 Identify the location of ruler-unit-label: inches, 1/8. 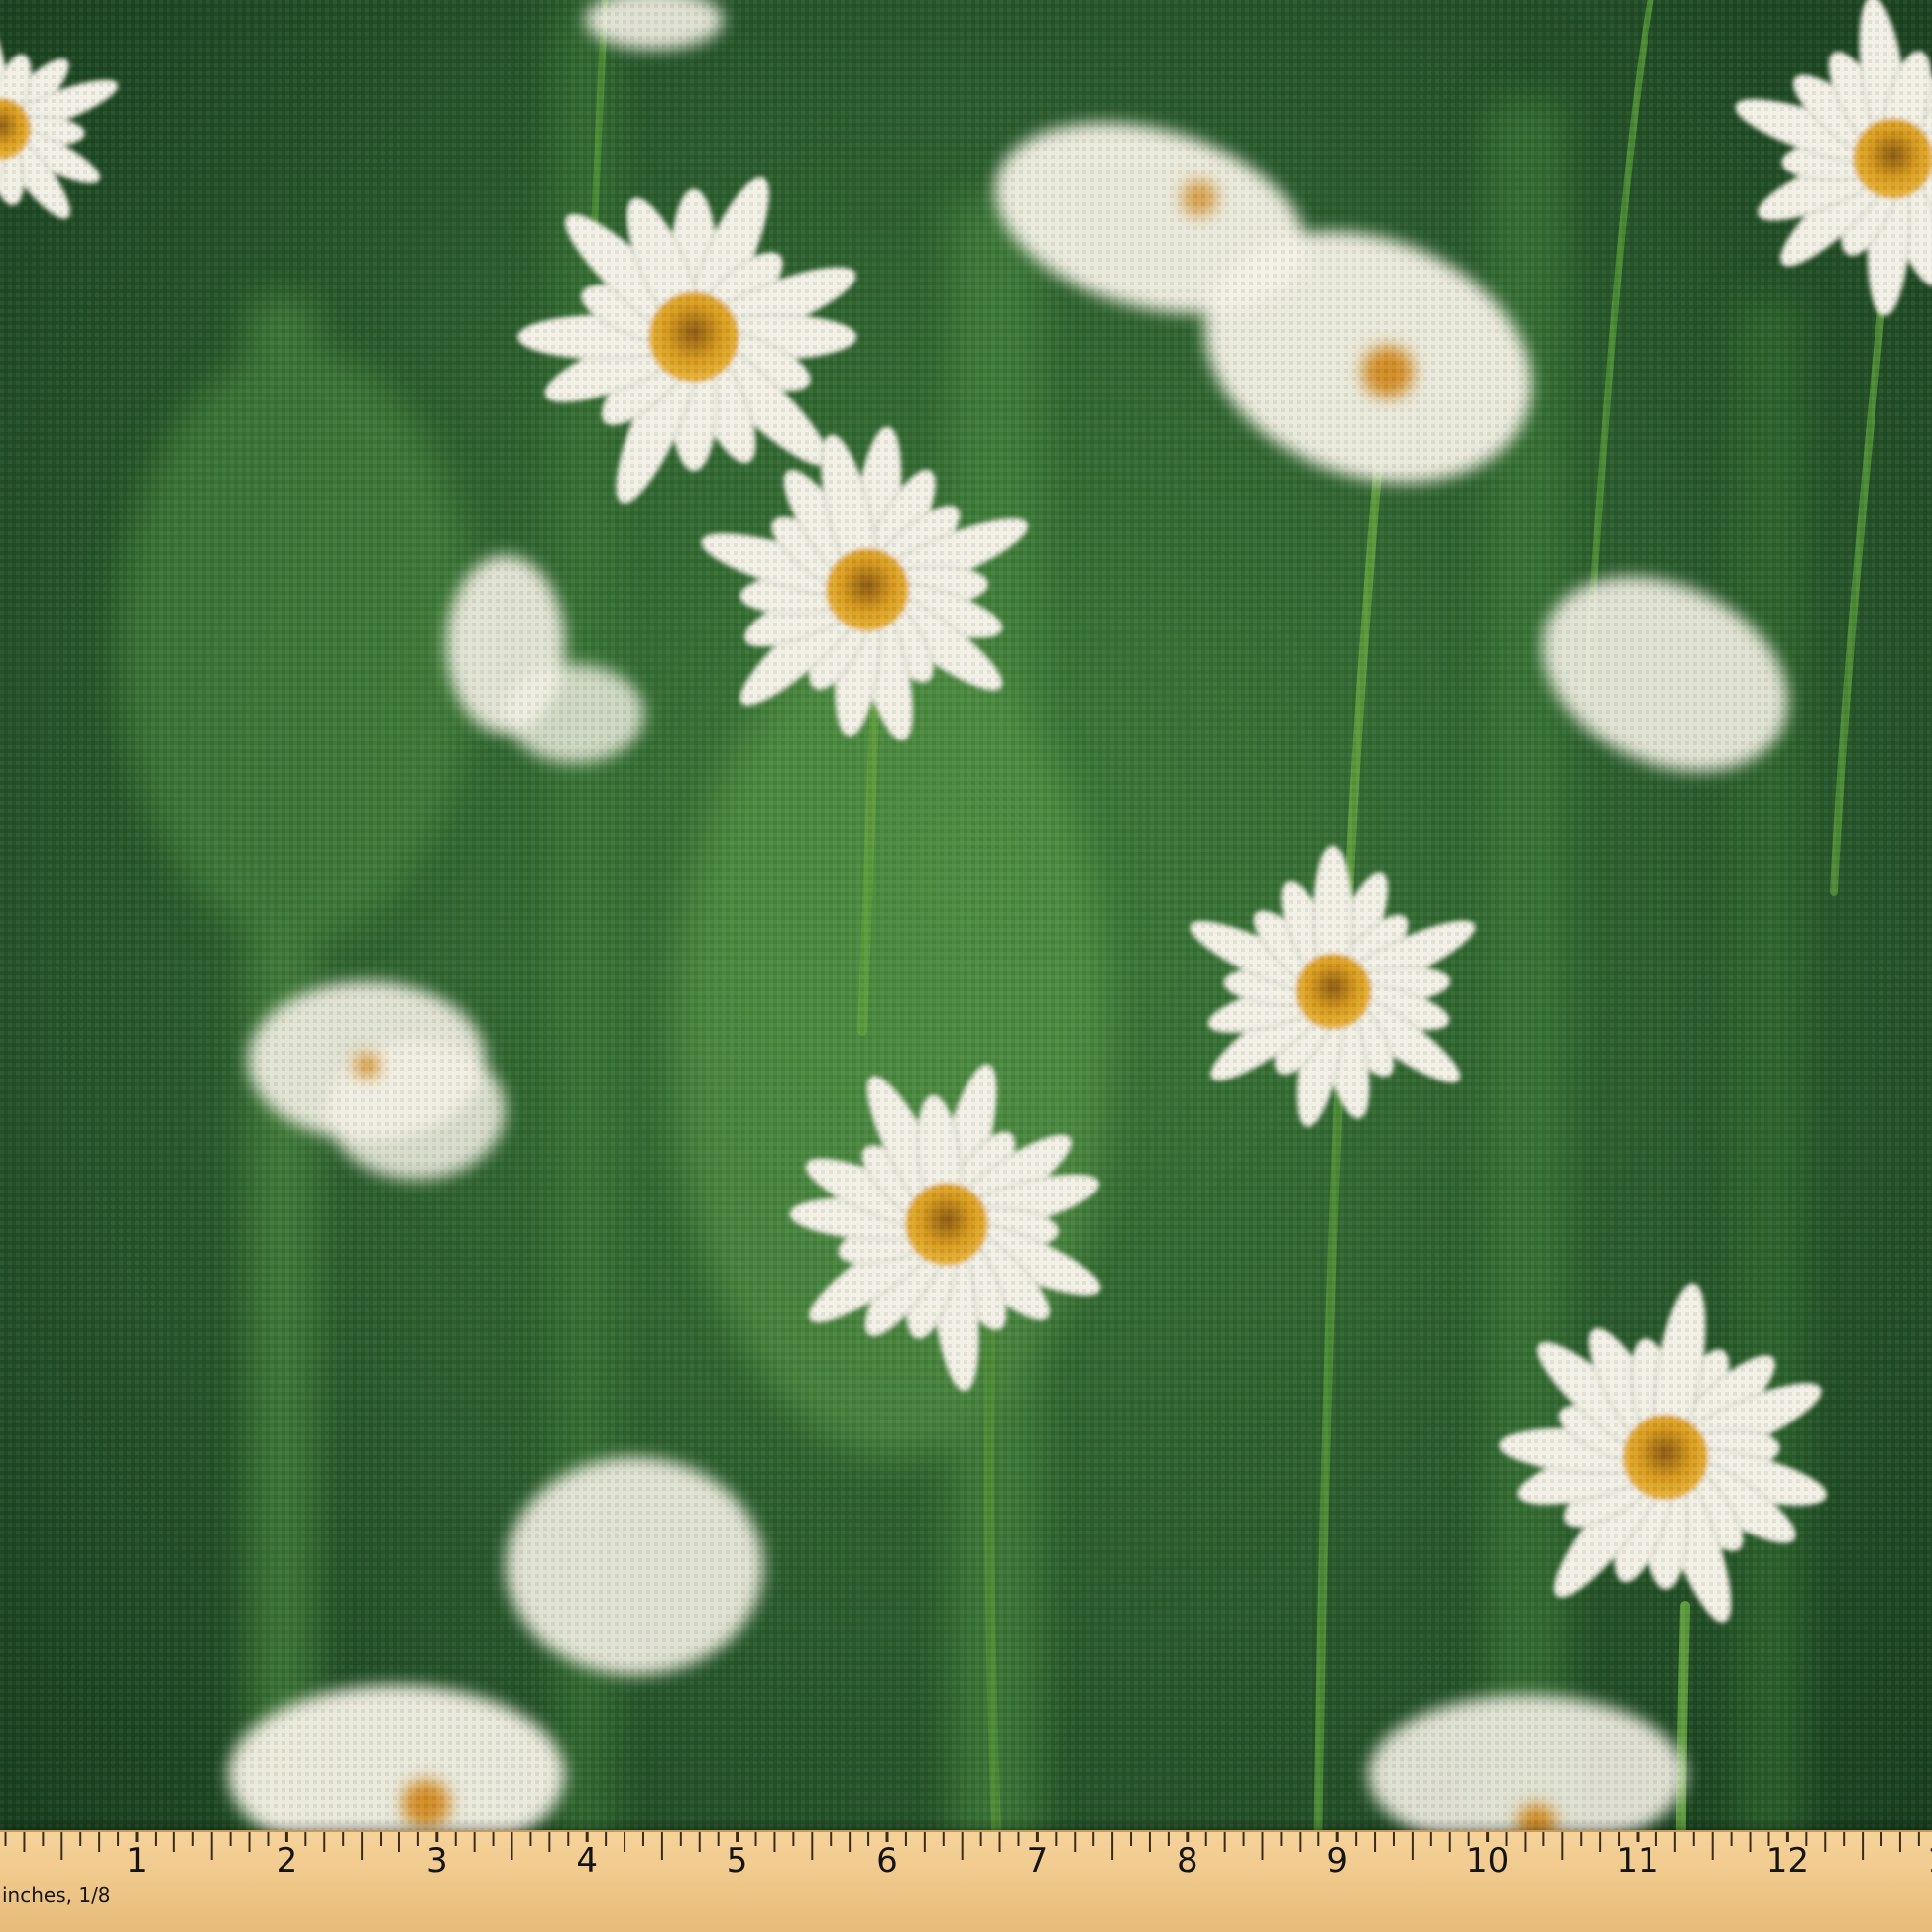
(56, 1895).